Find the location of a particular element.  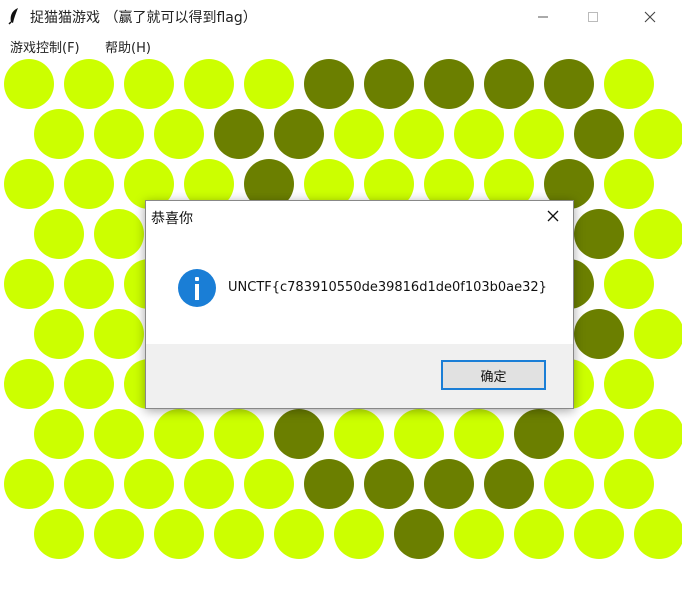

menu-help: 帮助(H) is located at coordinates (128, 46).